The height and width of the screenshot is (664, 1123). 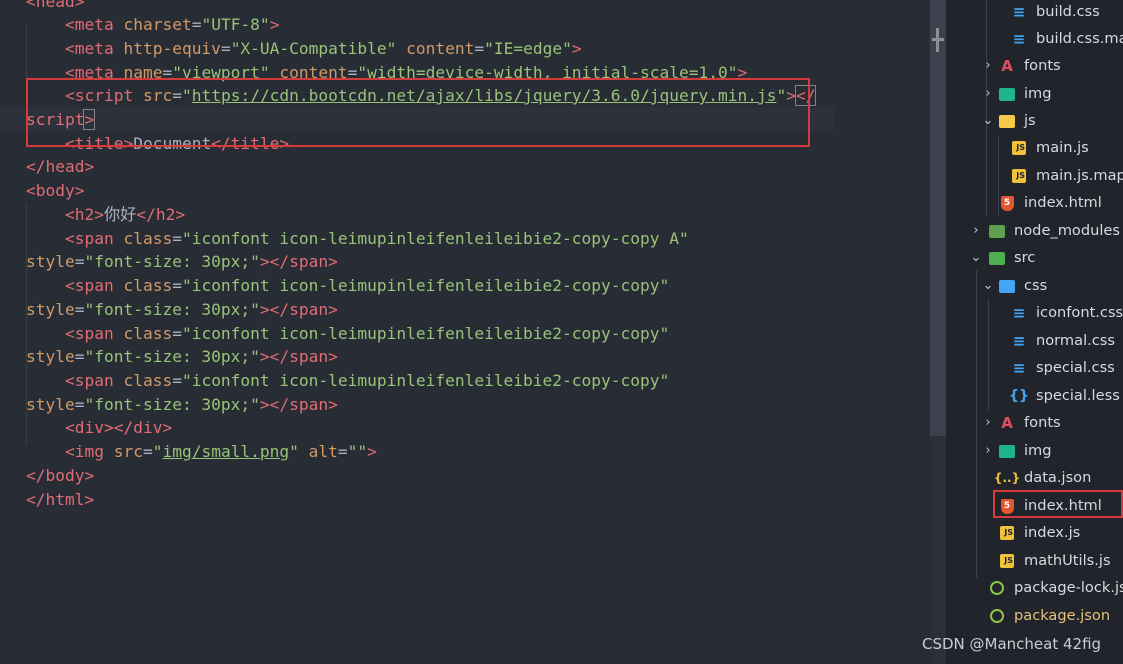 I want to click on code-line: <img src="img/small.png" alt="">, so click(x=201, y=452).